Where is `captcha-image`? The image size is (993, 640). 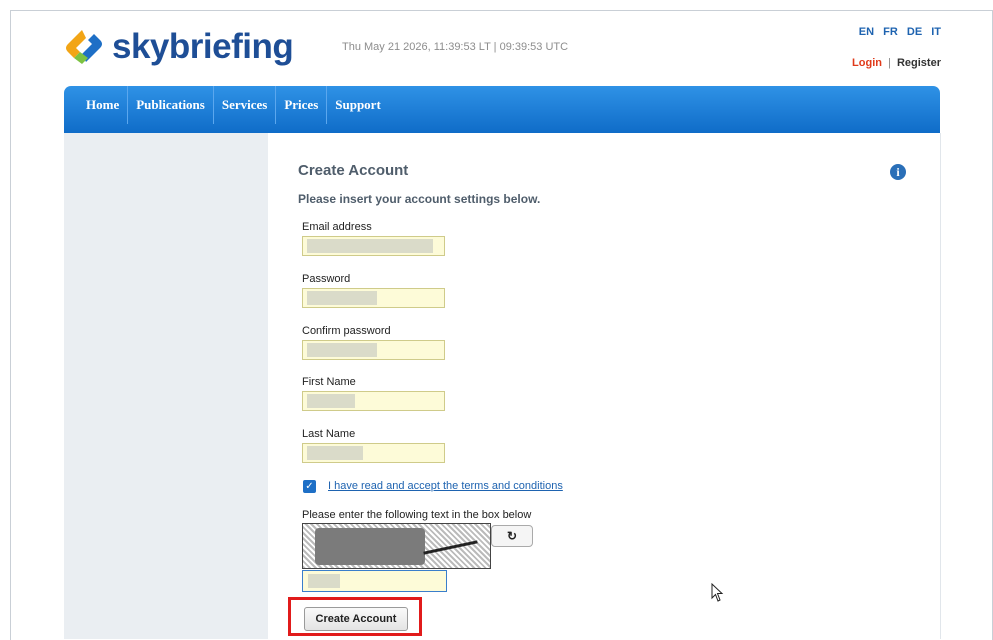
captcha-image is located at coordinates (396, 546).